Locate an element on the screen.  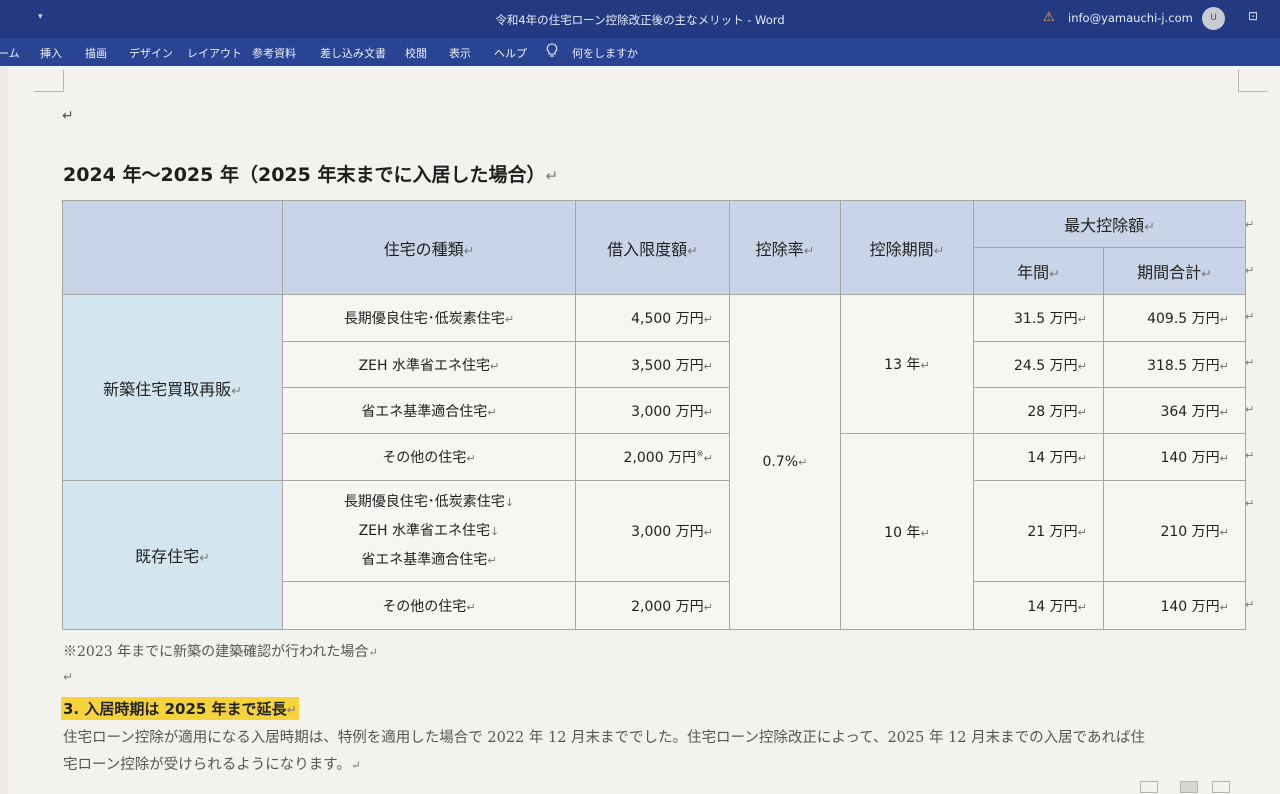
header-borrowing-limit: 借入限度額↵ is located at coordinates (652, 247).